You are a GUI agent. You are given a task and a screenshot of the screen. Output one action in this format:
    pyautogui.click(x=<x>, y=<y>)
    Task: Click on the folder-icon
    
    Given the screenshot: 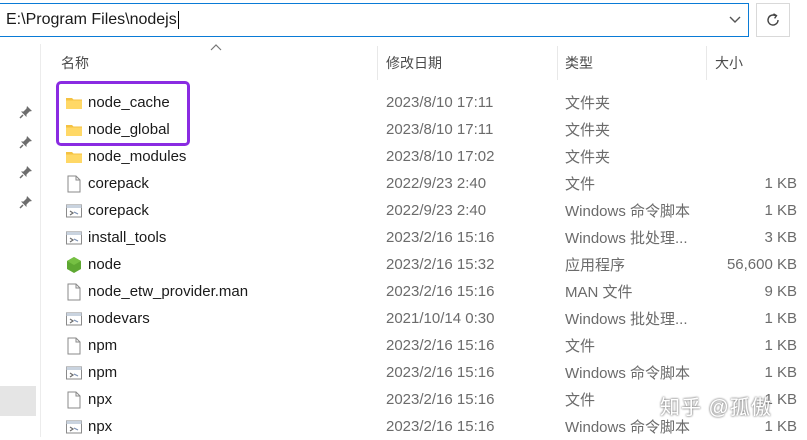 What is the action you would take?
    pyautogui.click(x=74, y=157)
    